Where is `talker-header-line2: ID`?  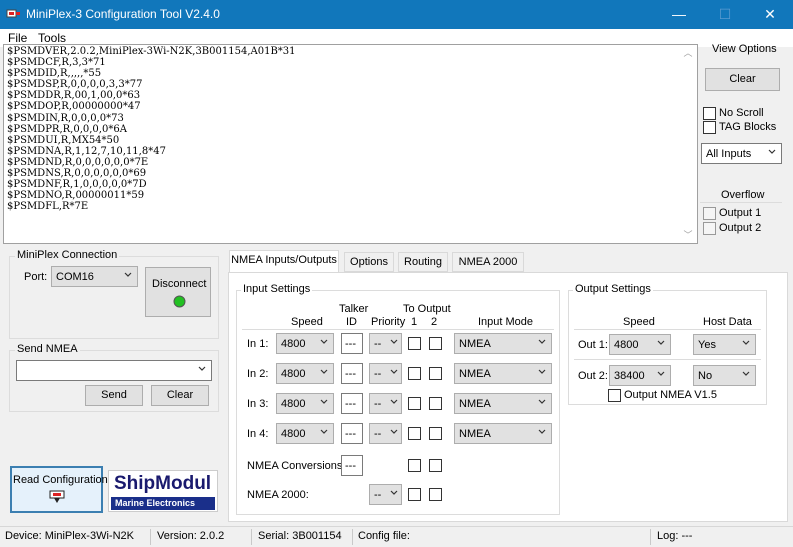 talker-header-line2: ID is located at coordinates (351, 322).